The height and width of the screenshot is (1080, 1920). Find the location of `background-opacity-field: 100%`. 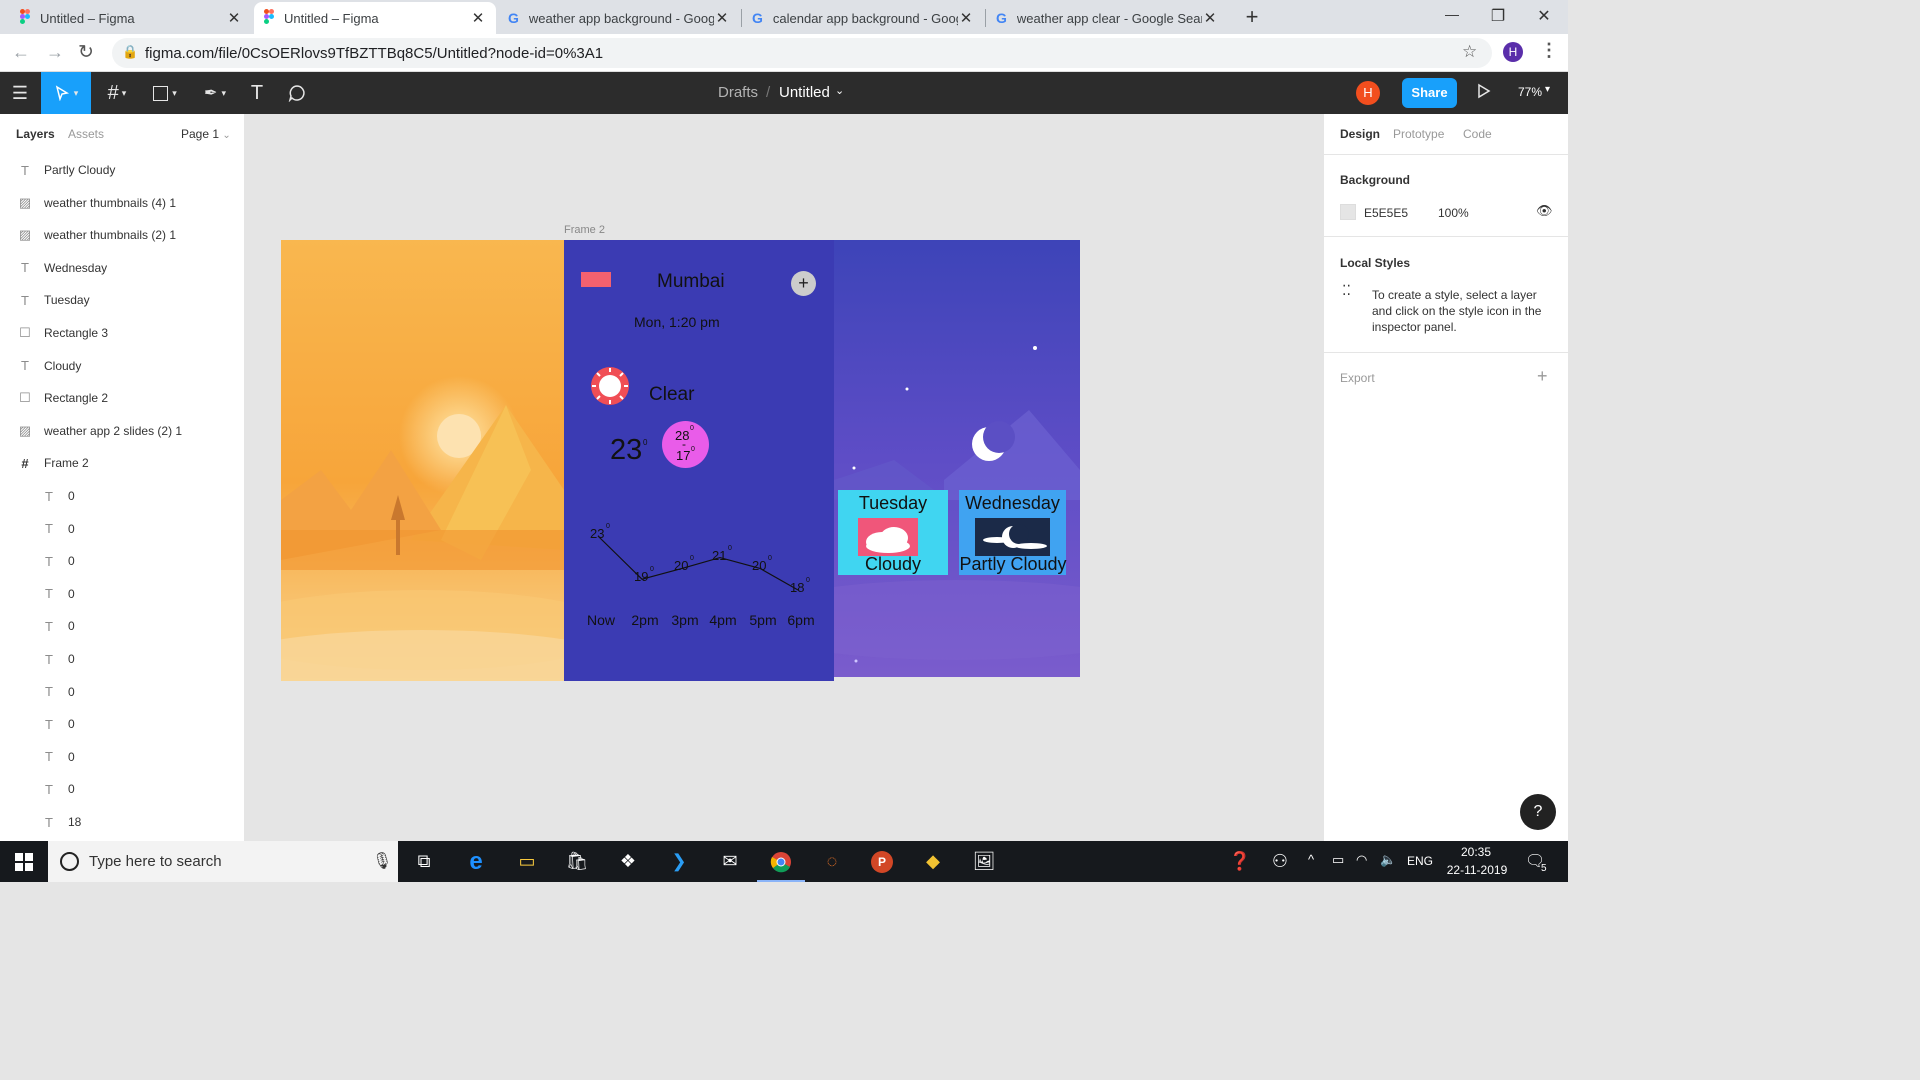

background-opacity-field: 100% is located at coordinates (1453, 213).